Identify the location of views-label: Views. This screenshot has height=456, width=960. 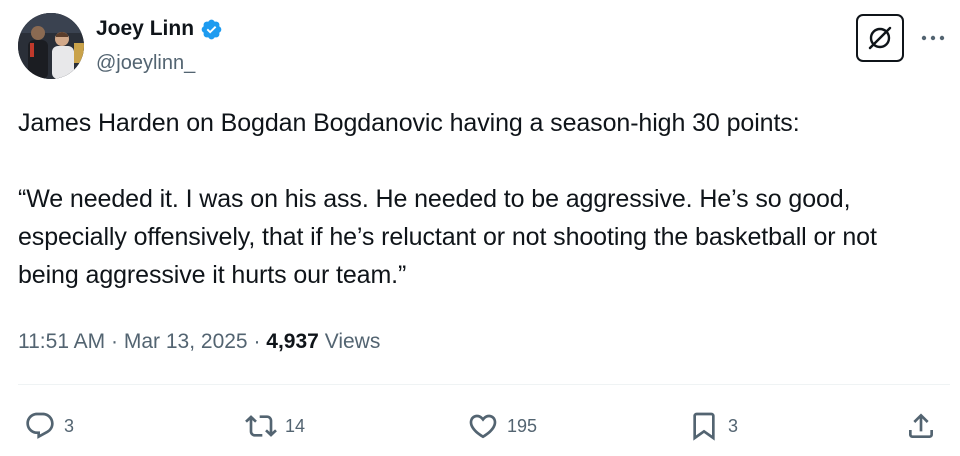
(352, 341).